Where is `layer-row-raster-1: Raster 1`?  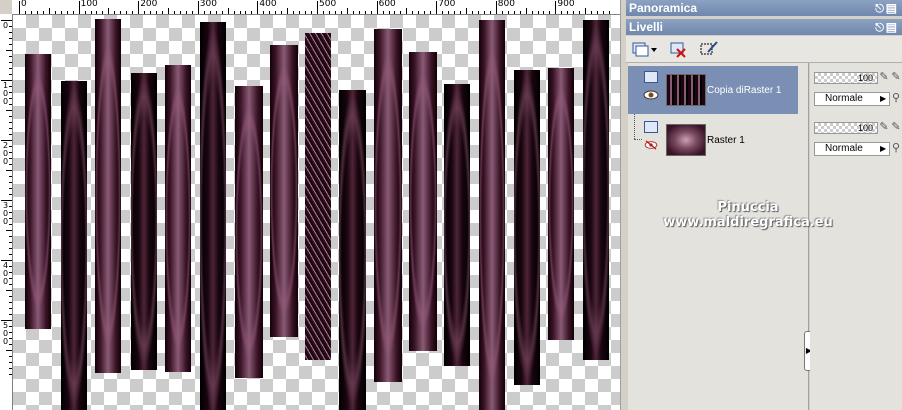 layer-row-raster-1: Raster 1 is located at coordinates (713, 140).